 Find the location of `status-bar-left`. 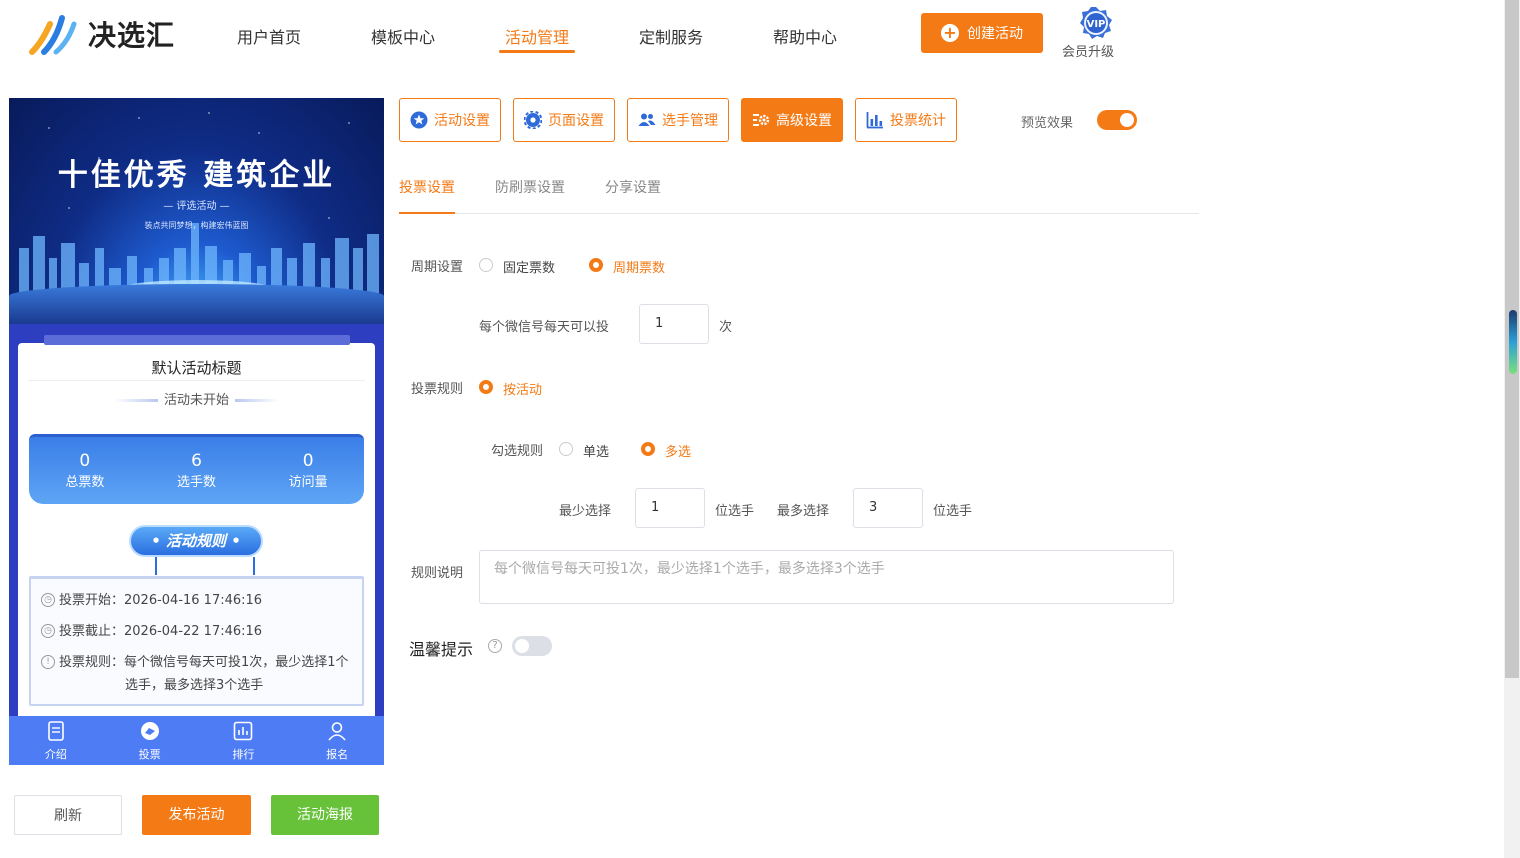

status-bar-left is located at coordinates (135, 400).